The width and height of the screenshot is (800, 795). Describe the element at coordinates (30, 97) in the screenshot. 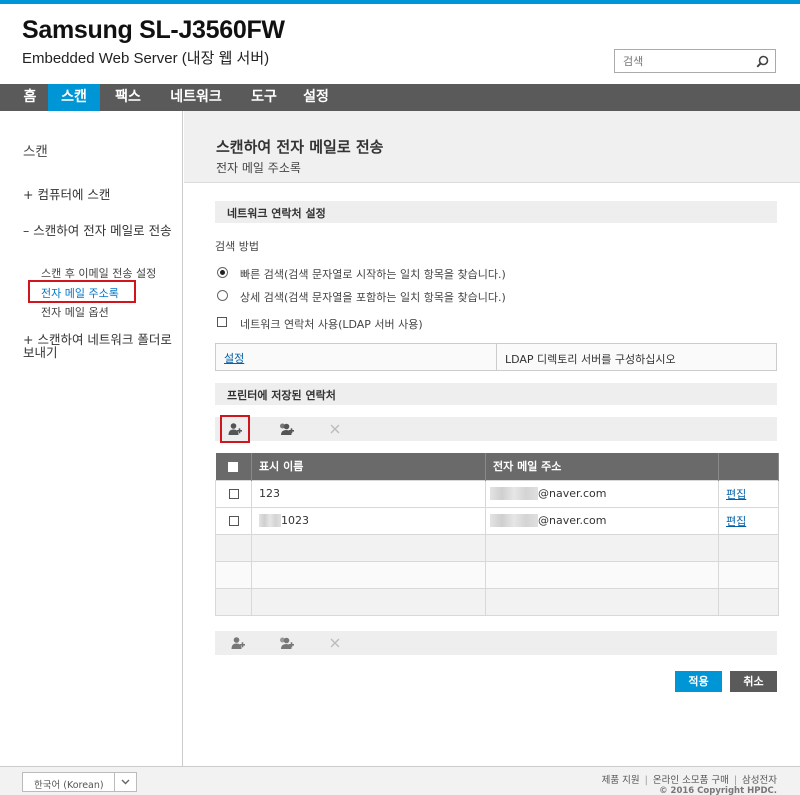

I see `tab-home: 홈` at that location.